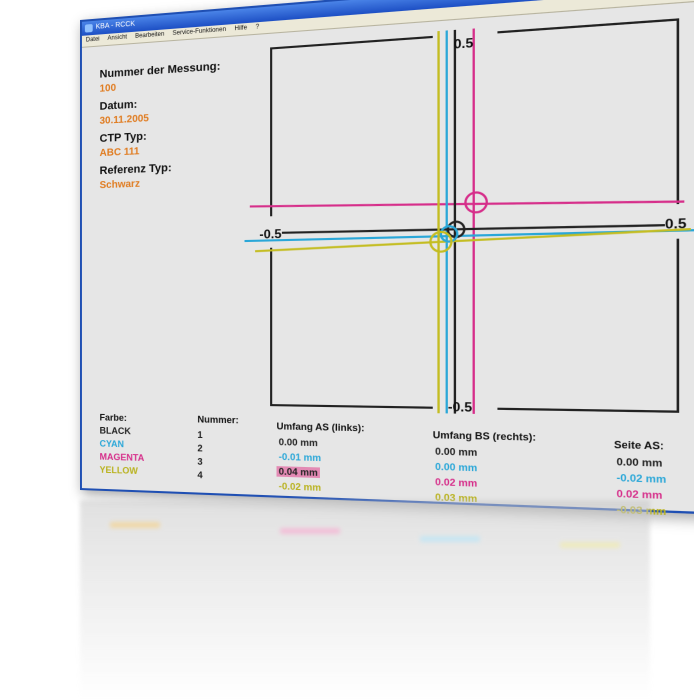 This screenshot has width=694, height=699. I want to click on table-header-color: Farbe:, so click(113, 417).